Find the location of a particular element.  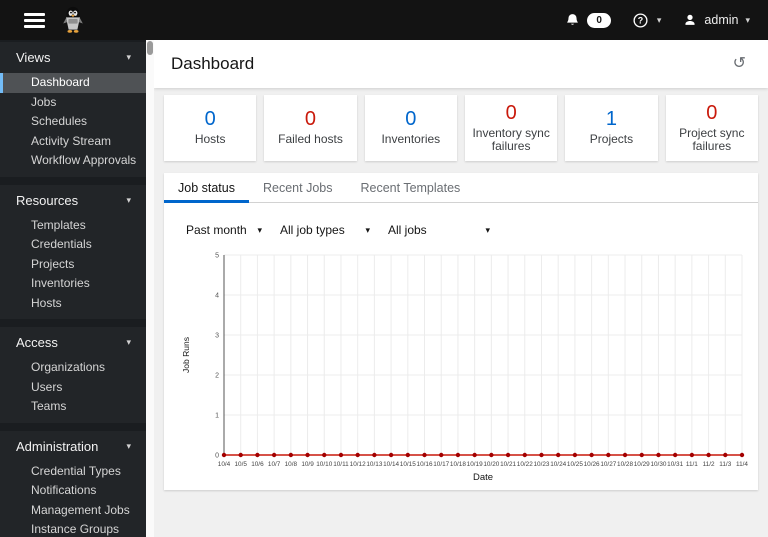

svg-text: 10/9 is located at coordinates (307, 464).